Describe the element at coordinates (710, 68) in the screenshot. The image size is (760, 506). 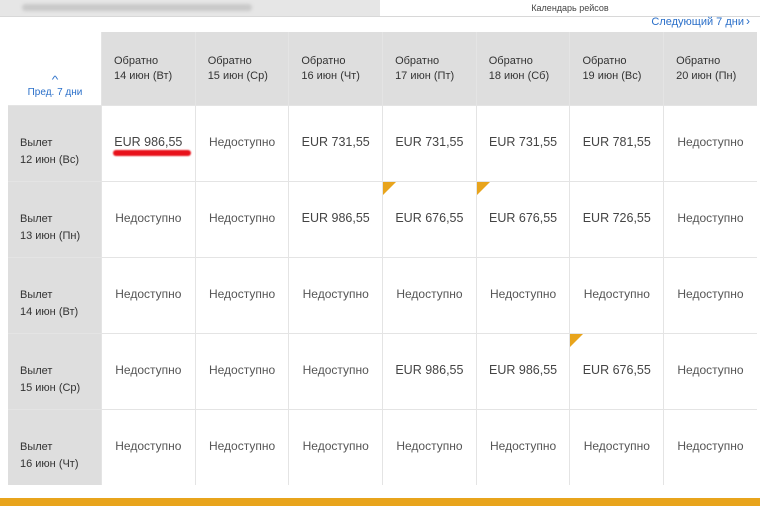
I see `return-date-header: Обратно 20 июн (Пн)` at that location.